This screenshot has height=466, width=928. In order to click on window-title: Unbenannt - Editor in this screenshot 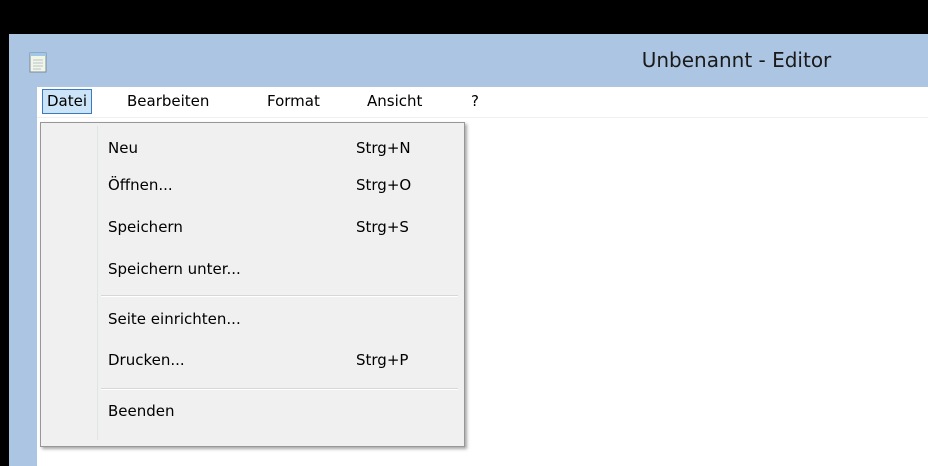, I will do `click(736, 60)`.